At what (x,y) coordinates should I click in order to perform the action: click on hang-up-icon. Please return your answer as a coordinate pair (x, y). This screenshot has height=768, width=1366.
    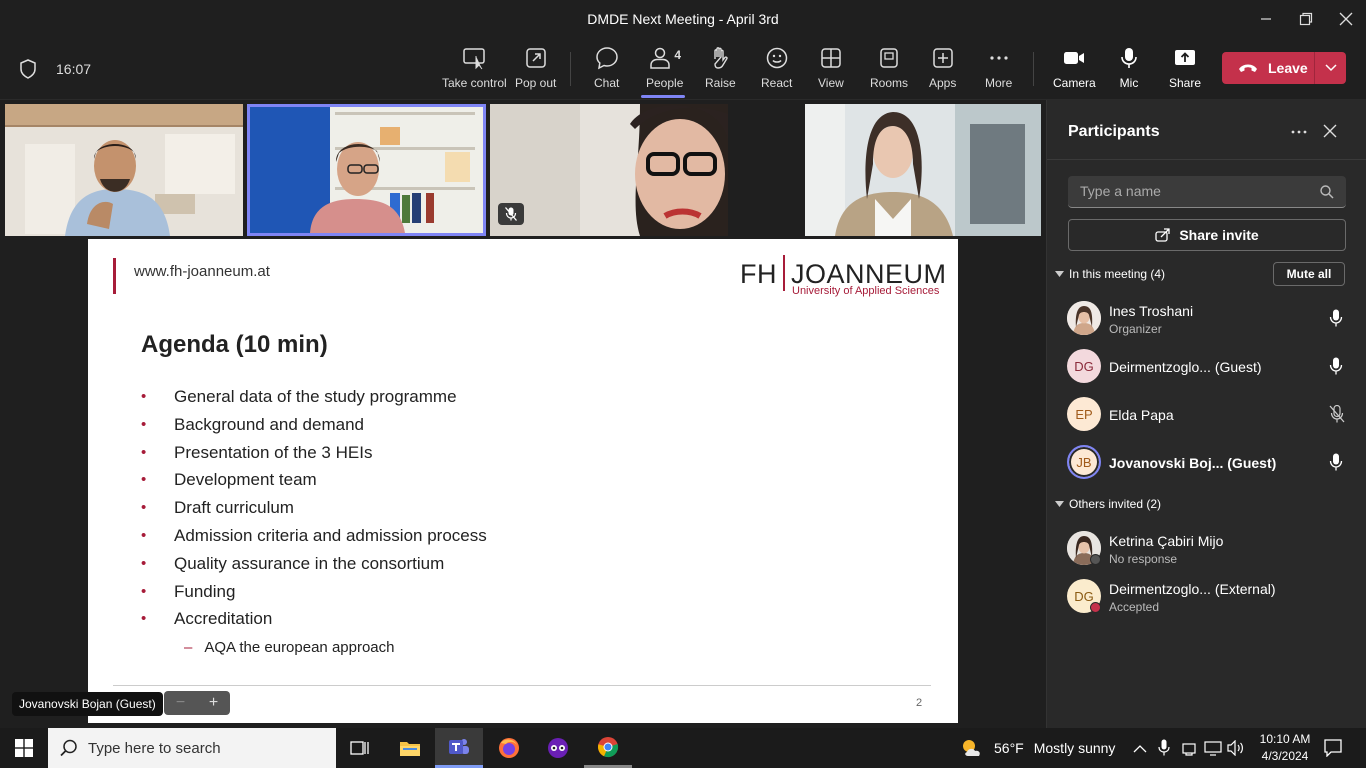
    Looking at the image, I should click on (1248, 68).